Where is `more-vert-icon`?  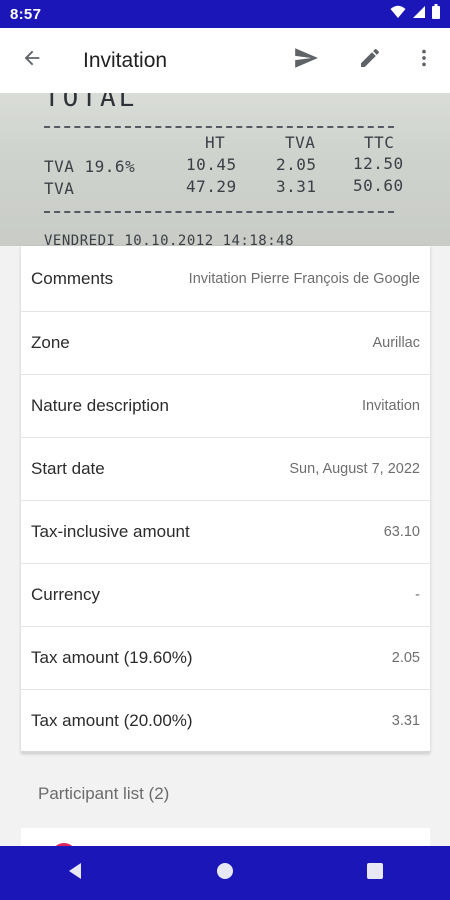 more-vert-icon is located at coordinates (424, 60).